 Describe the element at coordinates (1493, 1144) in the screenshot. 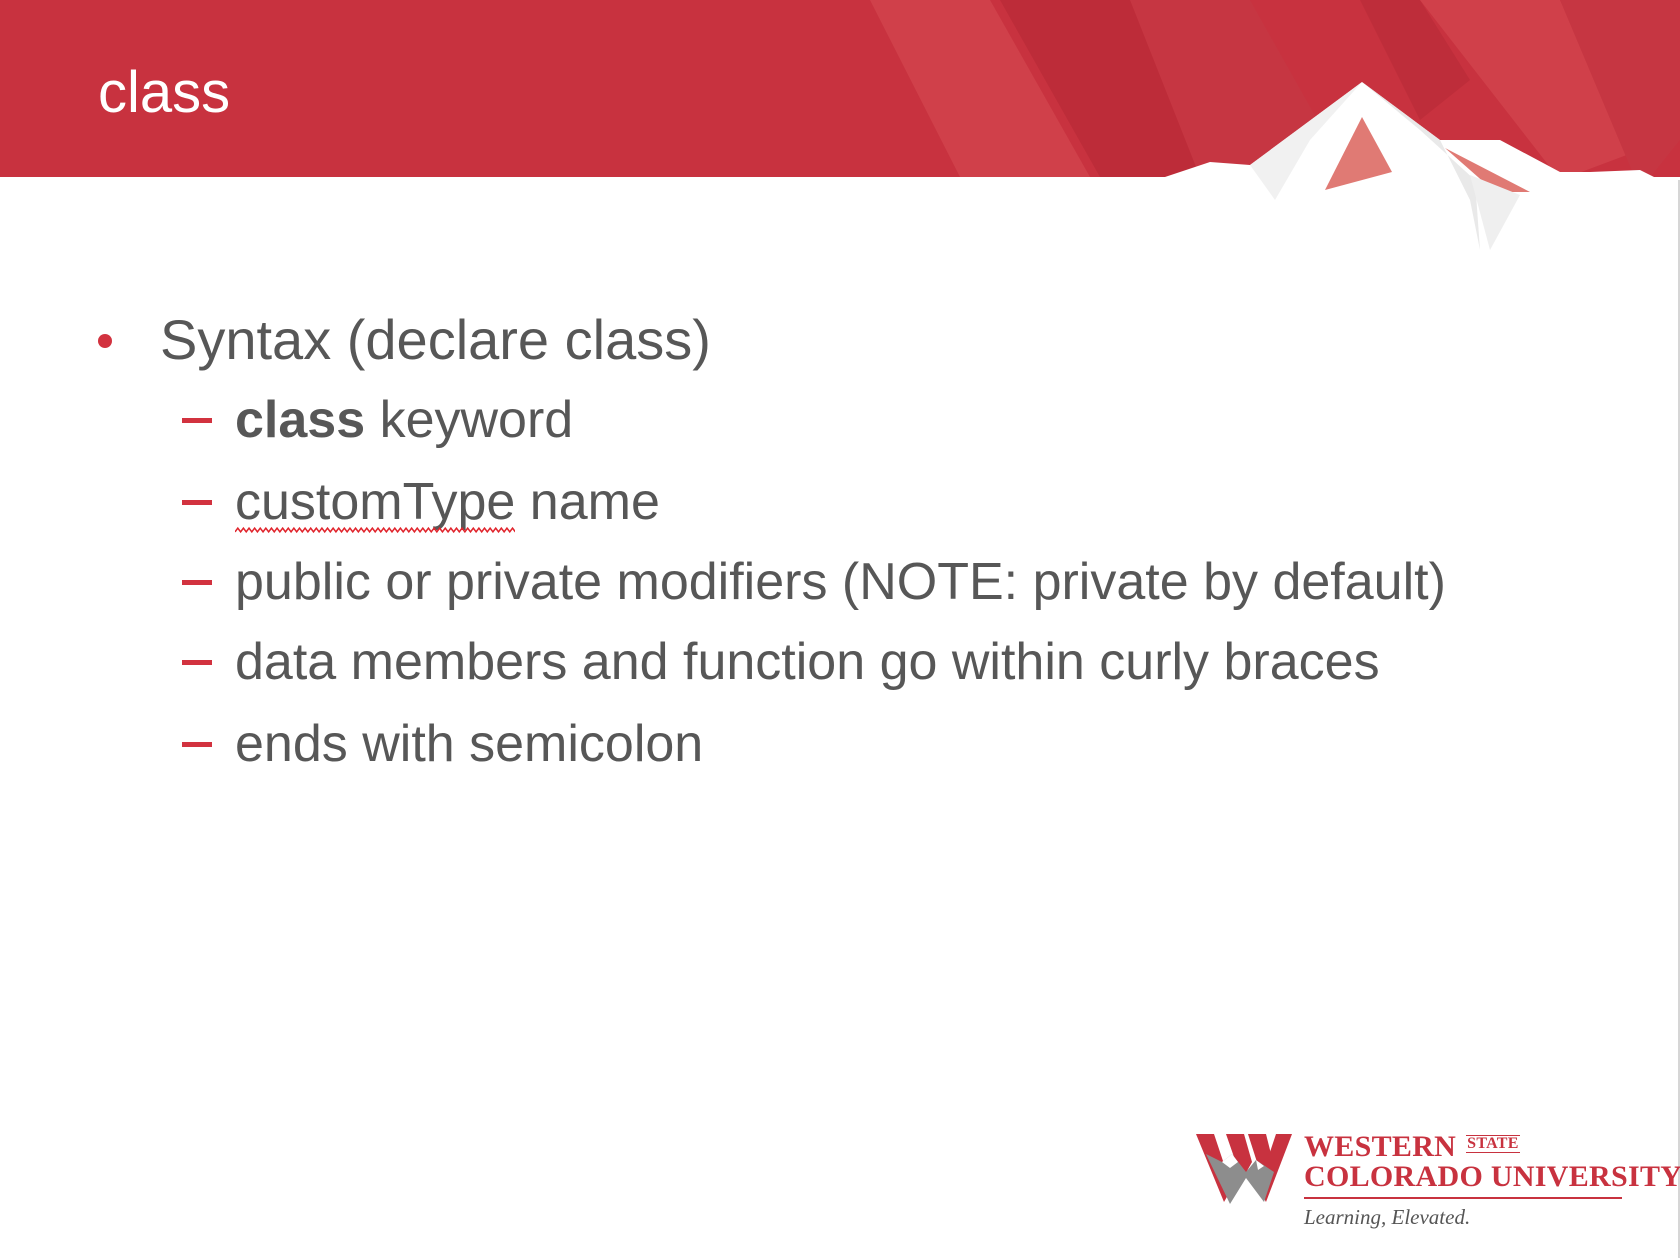

I see `logo-state-text: STATE` at that location.